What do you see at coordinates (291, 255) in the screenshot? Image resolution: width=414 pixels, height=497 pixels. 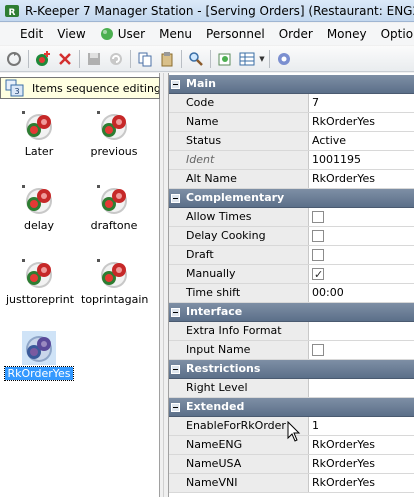 I see `property-row: Draft` at bounding box center [291, 255].